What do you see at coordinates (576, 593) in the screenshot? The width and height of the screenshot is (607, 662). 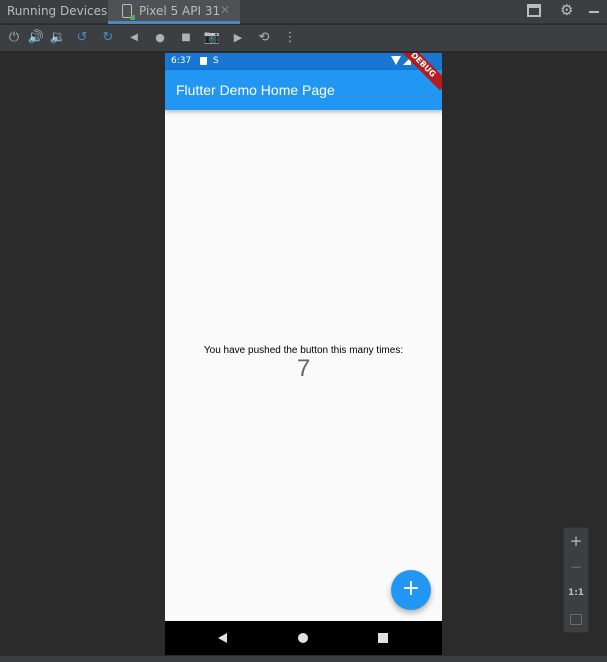 I see `zoom-actual-size-button: 1:1` at bounding box center [576, 593].